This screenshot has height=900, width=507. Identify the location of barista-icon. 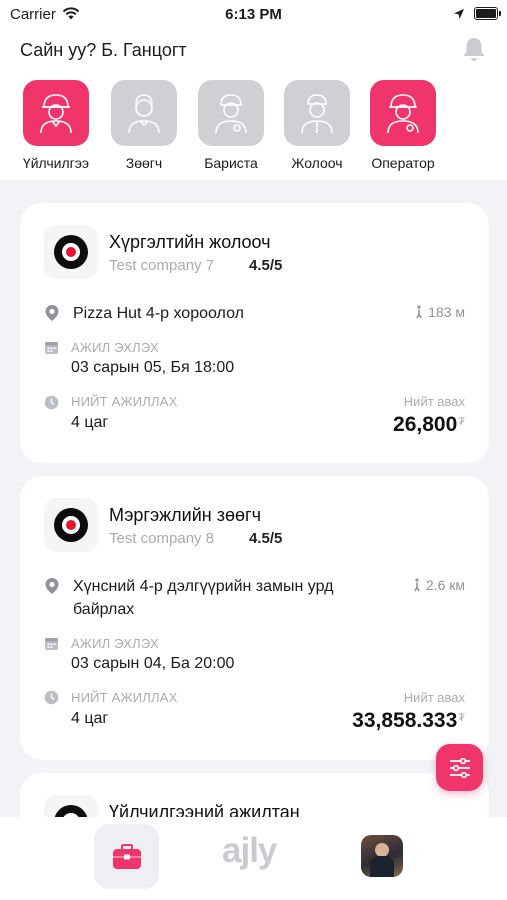
(231, 114).